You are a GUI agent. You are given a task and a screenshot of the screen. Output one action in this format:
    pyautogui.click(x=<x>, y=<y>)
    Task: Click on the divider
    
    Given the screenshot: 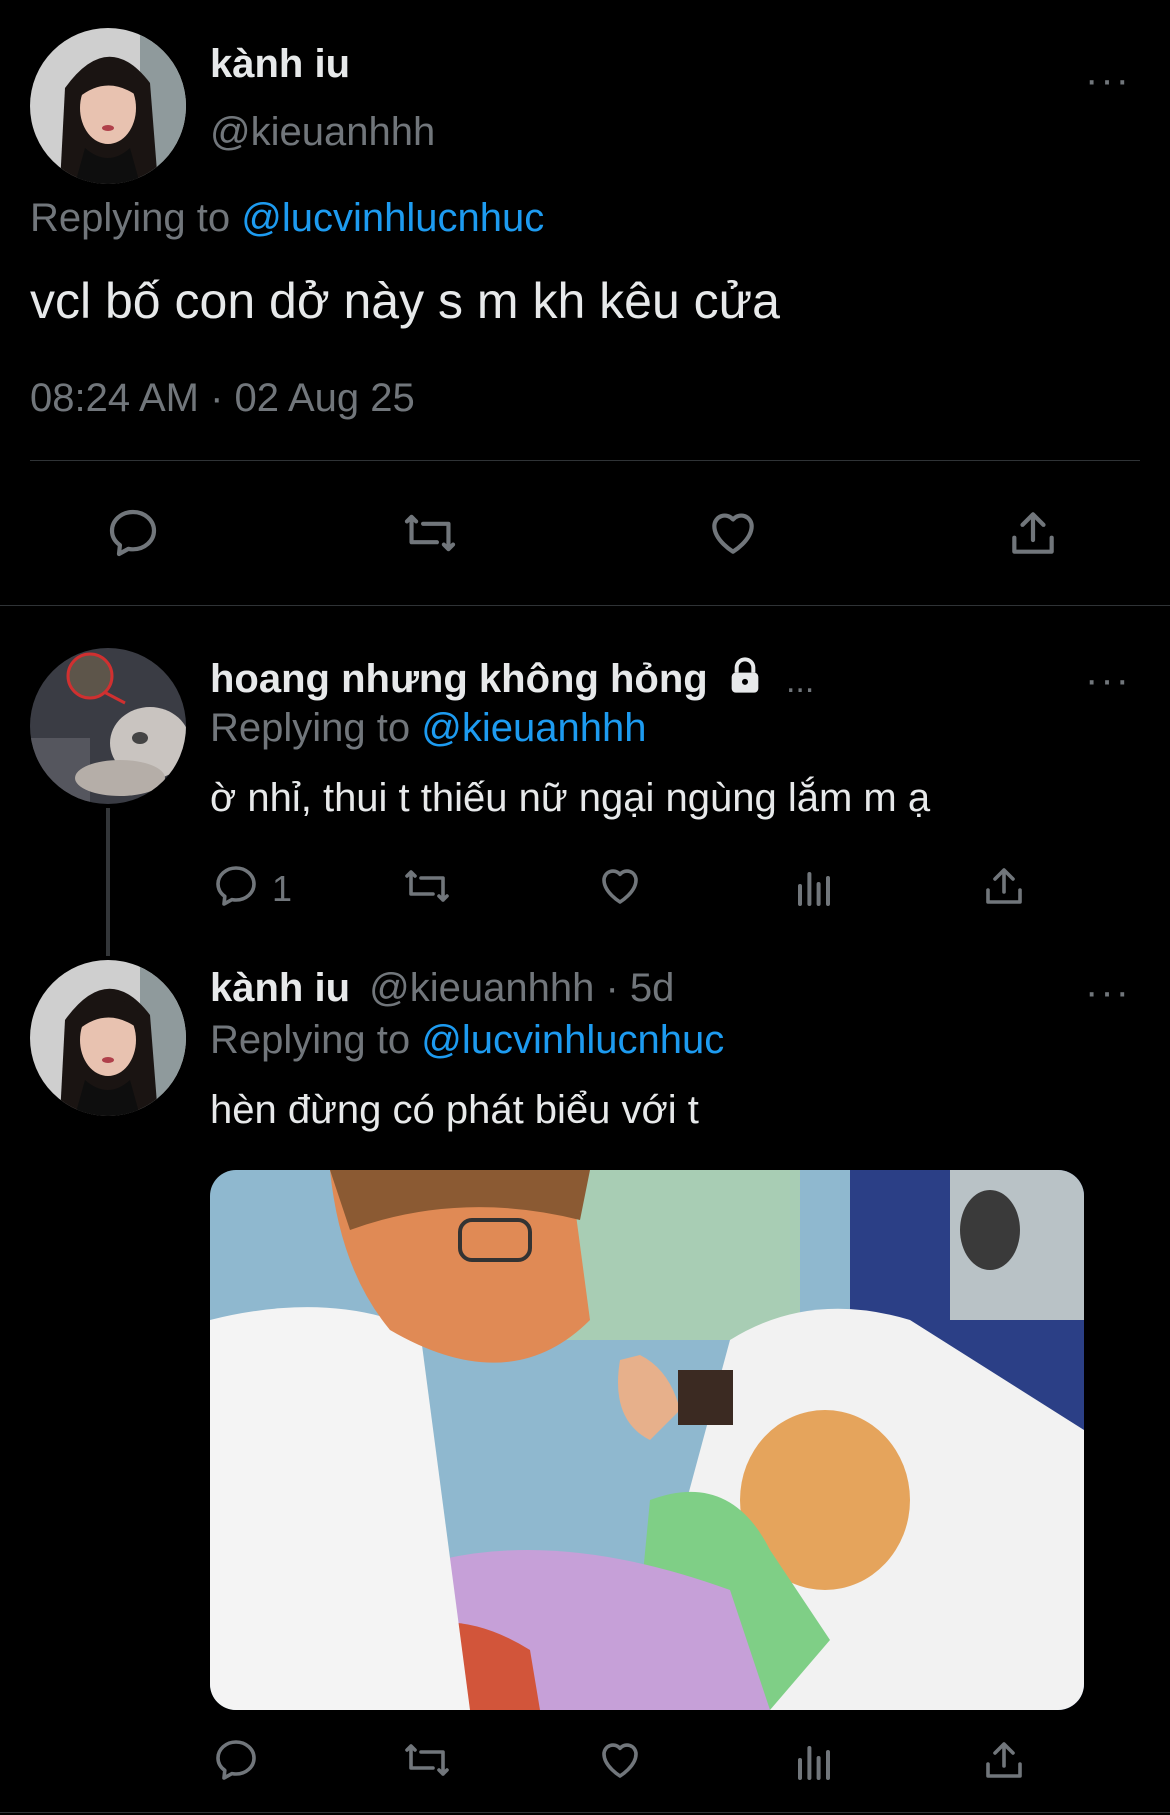 What is the action you would take?
    pyautogui.click(x=585, y=460)
    